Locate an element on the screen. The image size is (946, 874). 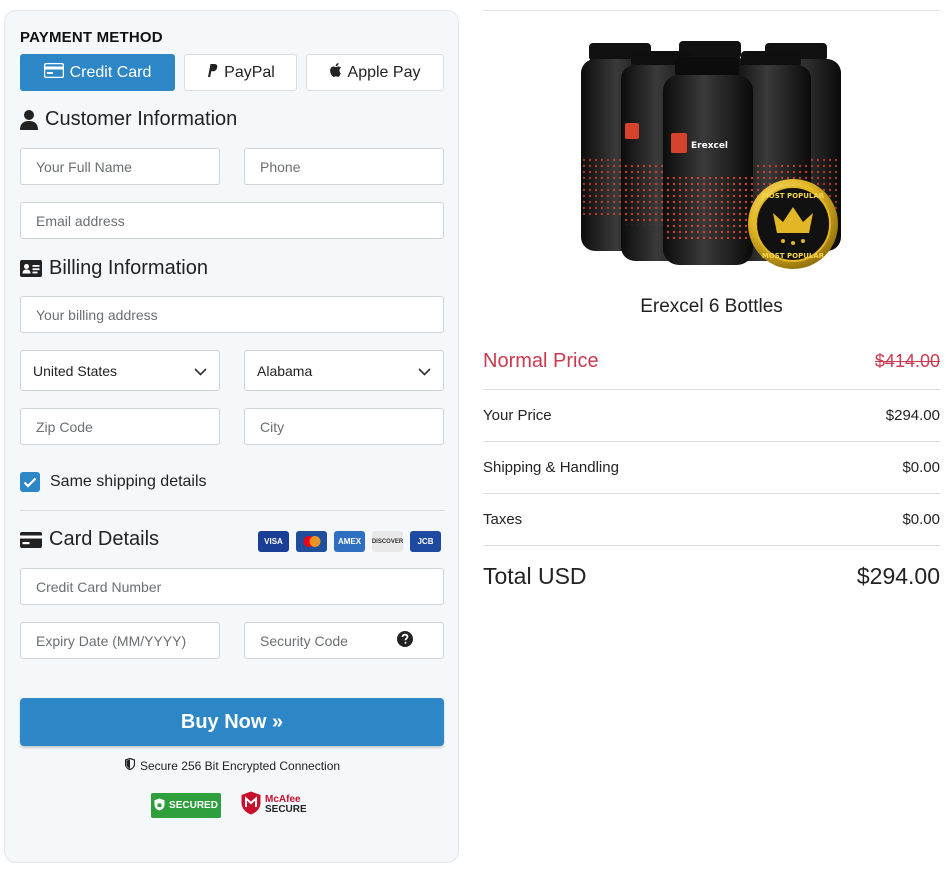
card-logos: VISA AMEX DISCOVER JCB is located at coordinates (349, 541).